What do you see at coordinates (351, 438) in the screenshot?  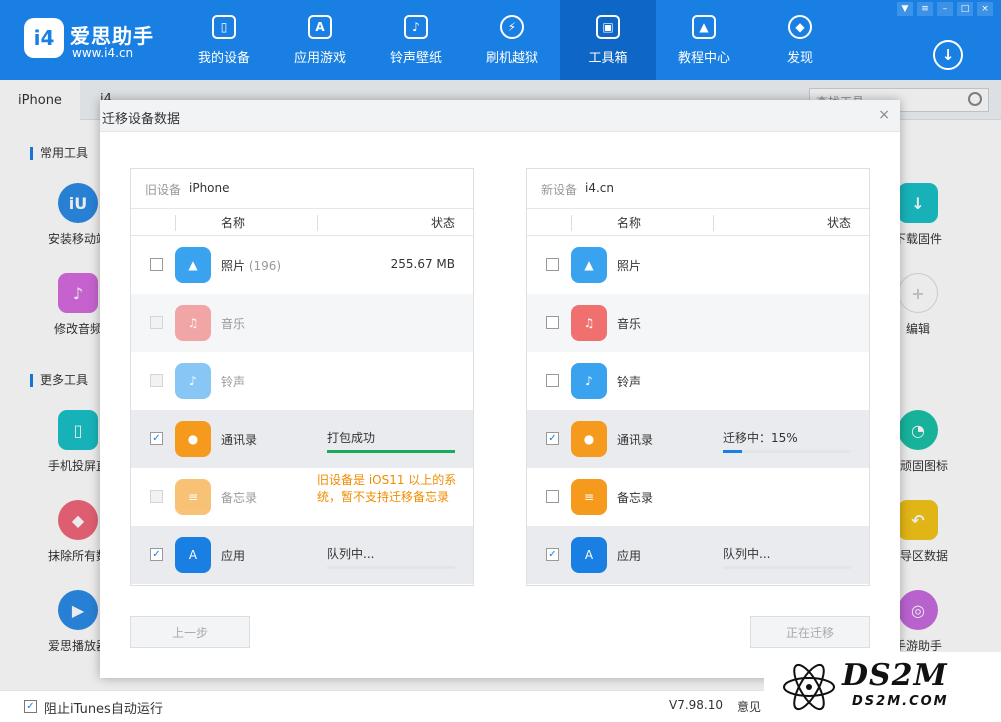 I see `item-status: 打包成功` at bounding box center [351, 438].